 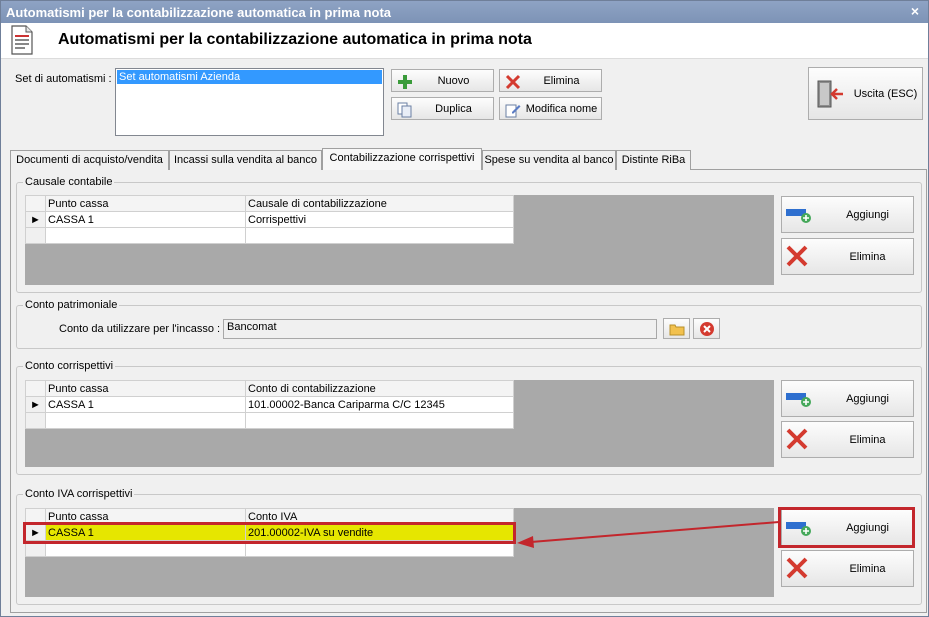 I want to click on plus-icon, so click(x=405, y=82).